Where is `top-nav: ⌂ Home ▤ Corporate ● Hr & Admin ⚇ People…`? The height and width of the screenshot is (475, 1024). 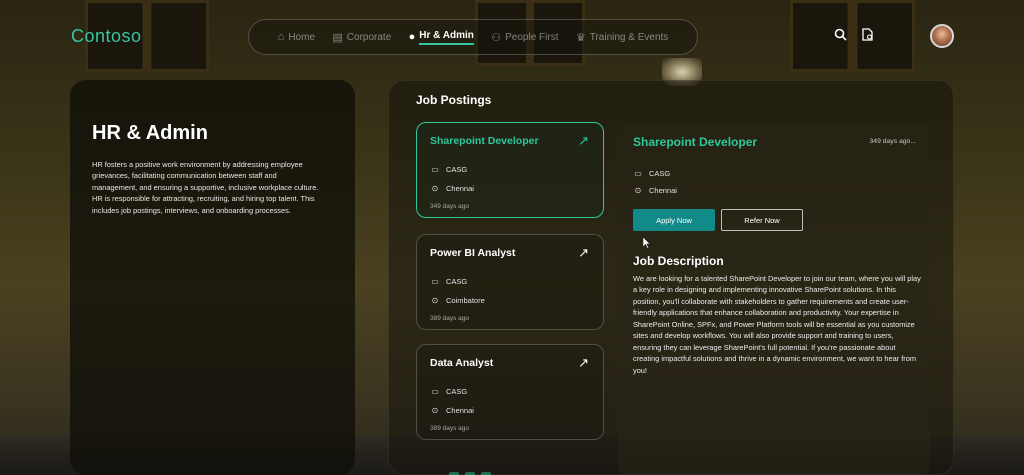
top-nav: ⌂ Home ▤ Corporate ● Hr & Admin ⚇ People… is located at coordinates (473, 37).